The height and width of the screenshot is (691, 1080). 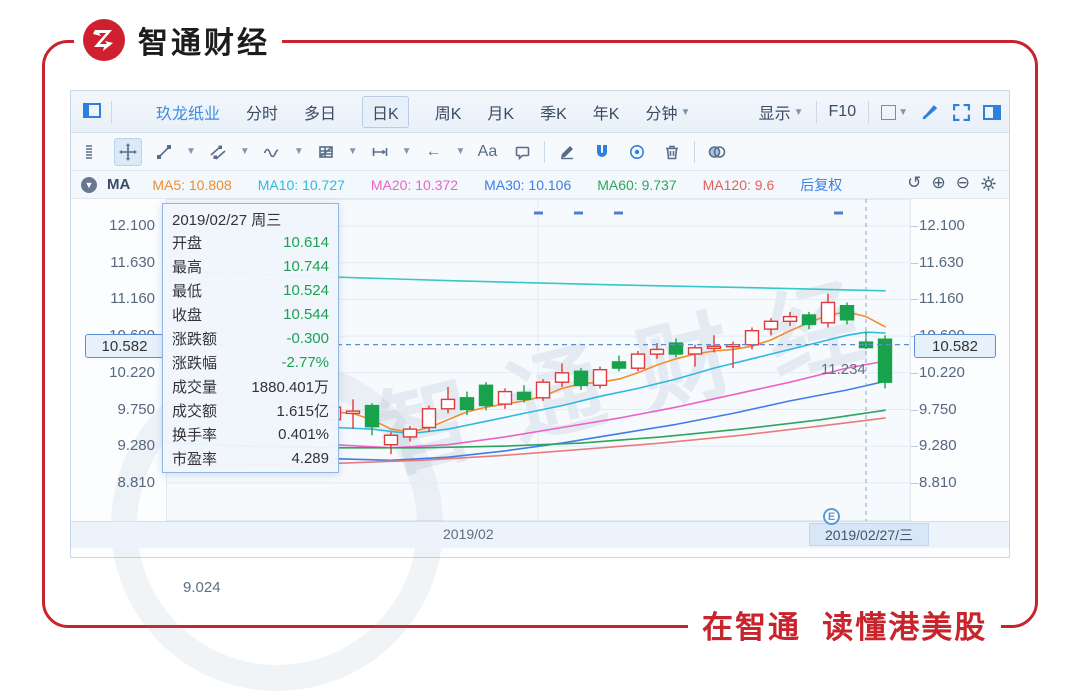 I want to click on tab-minute: 分钟 ▼, so click(x=667, y=112).